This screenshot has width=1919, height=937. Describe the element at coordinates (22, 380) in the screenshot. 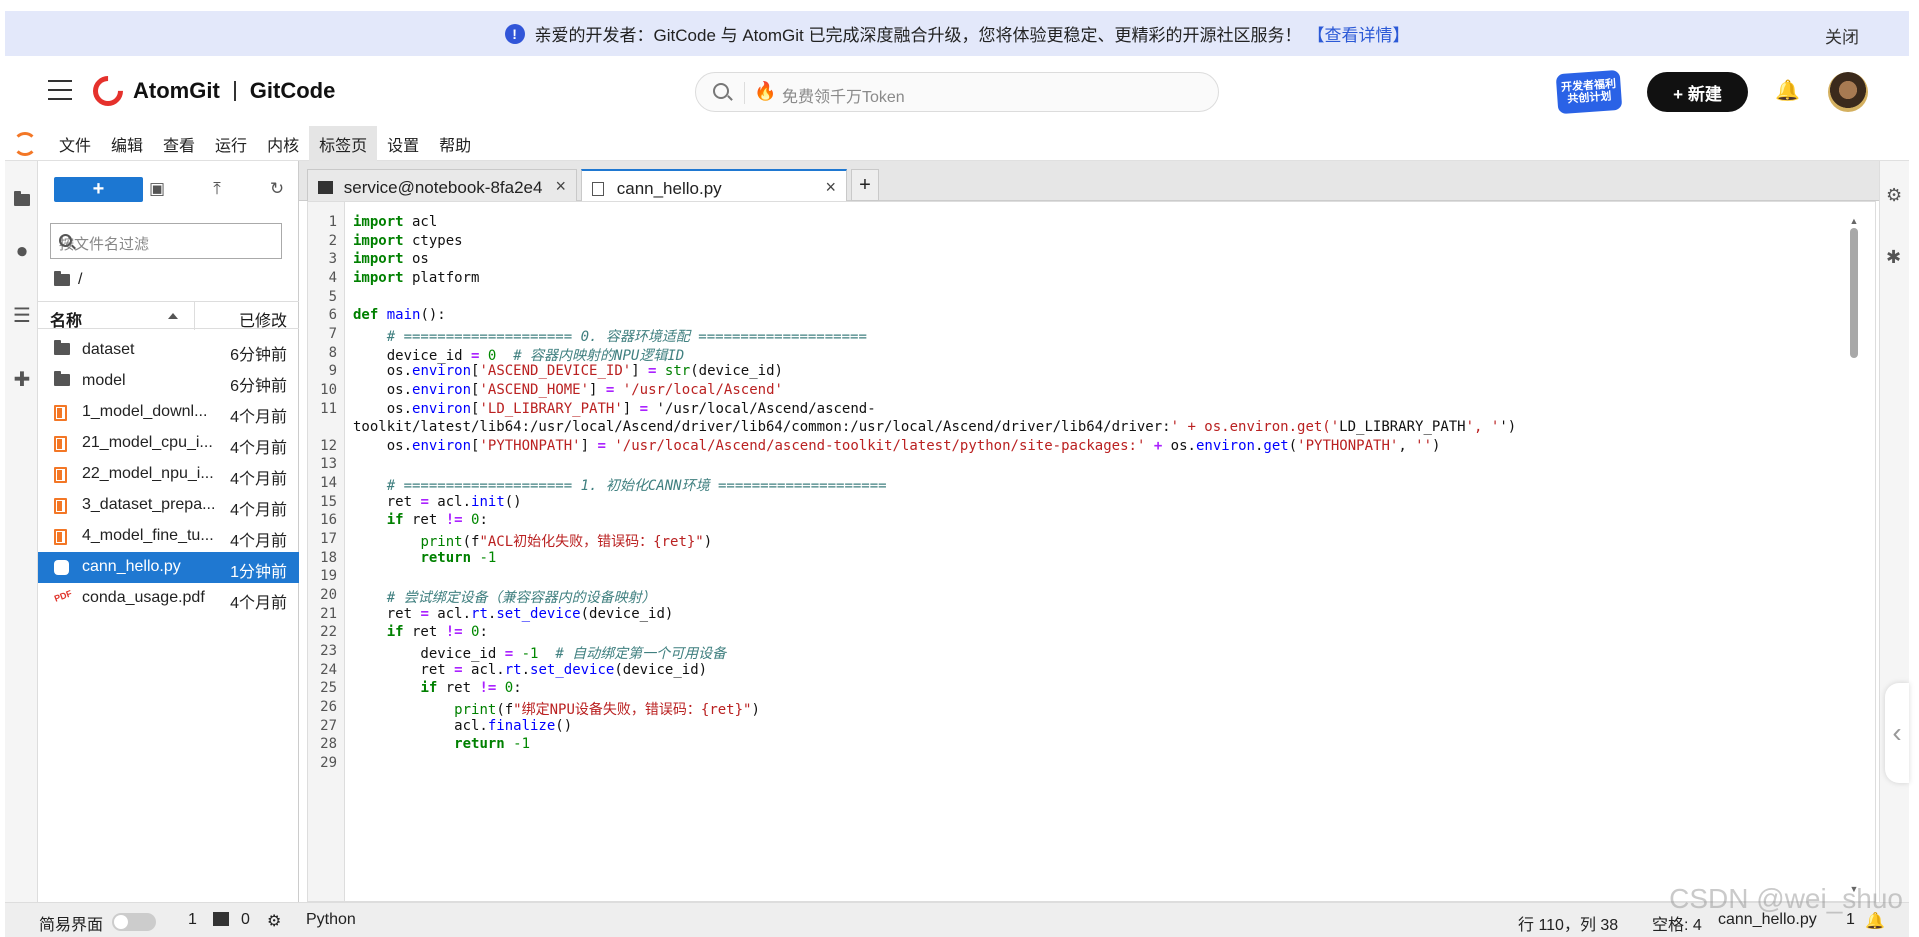

I see `puzzle-icon: ✚` at that location.